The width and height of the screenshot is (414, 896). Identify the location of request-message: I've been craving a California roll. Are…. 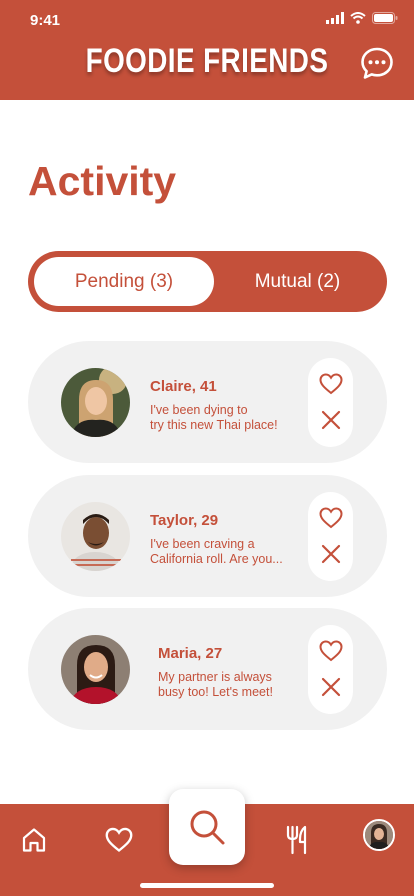
(216, 551).